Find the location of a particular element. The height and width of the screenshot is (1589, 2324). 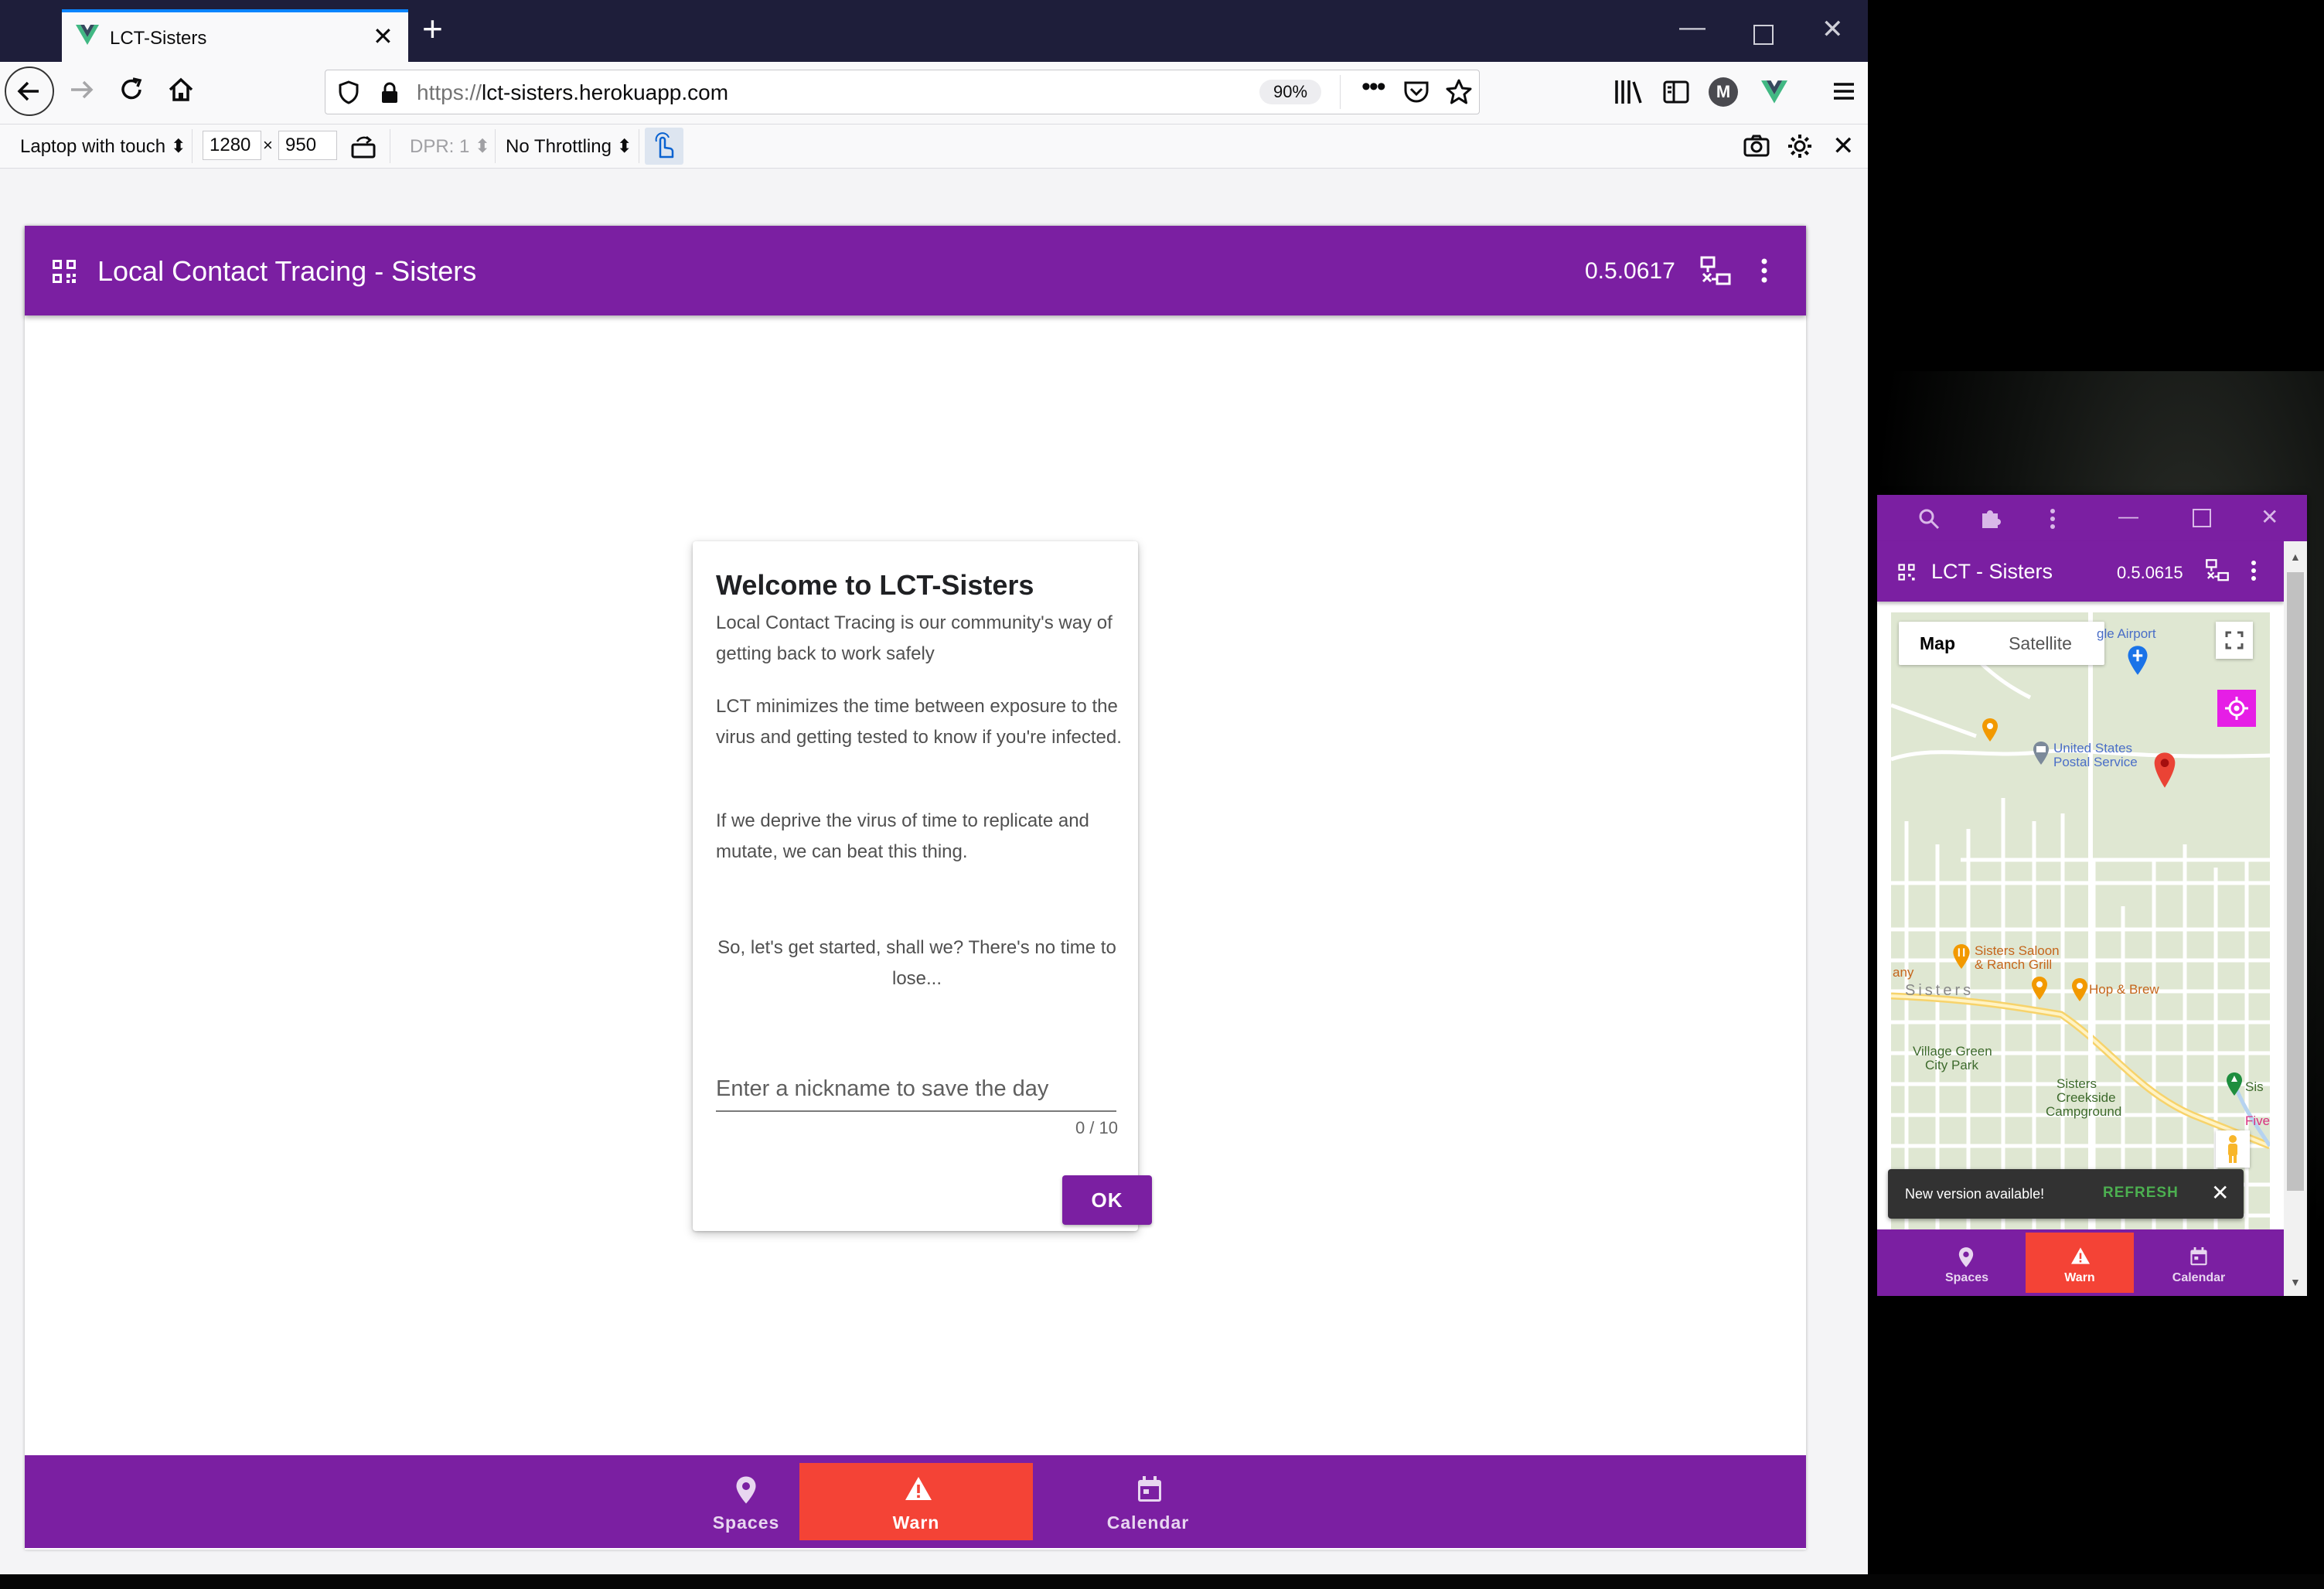

touch-simulation-icon is located at coordinates (664, 146).